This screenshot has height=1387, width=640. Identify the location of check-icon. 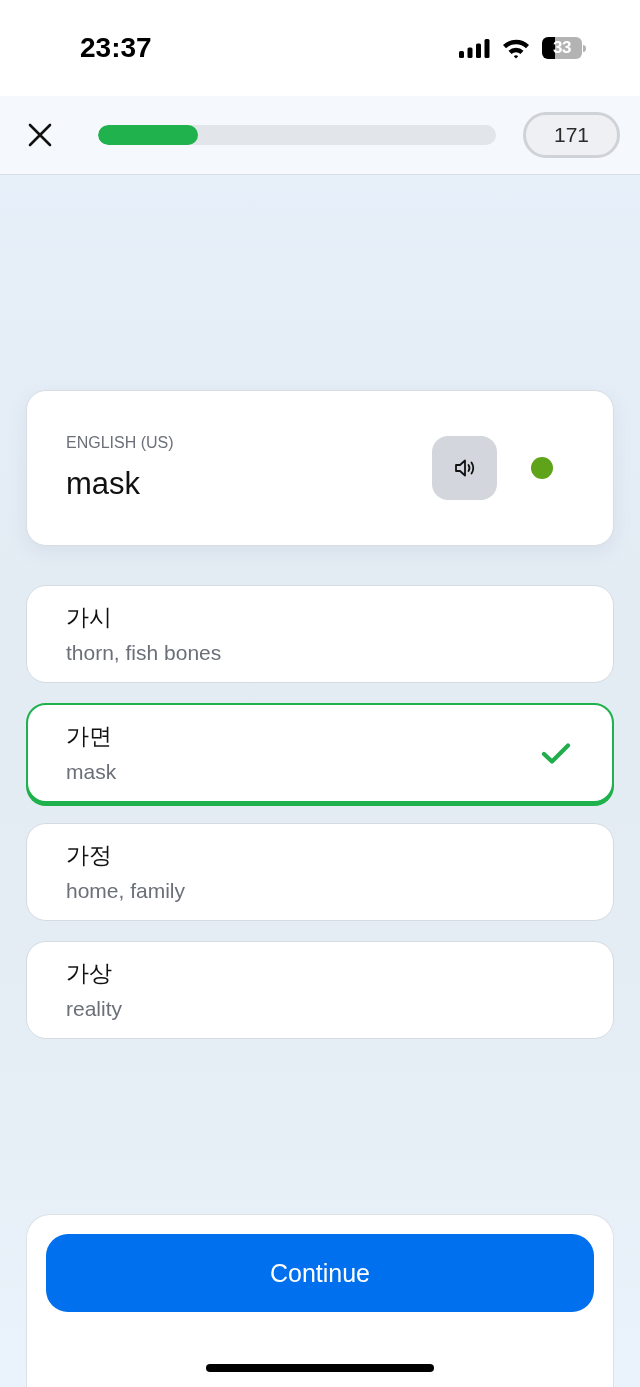
(556, 753).